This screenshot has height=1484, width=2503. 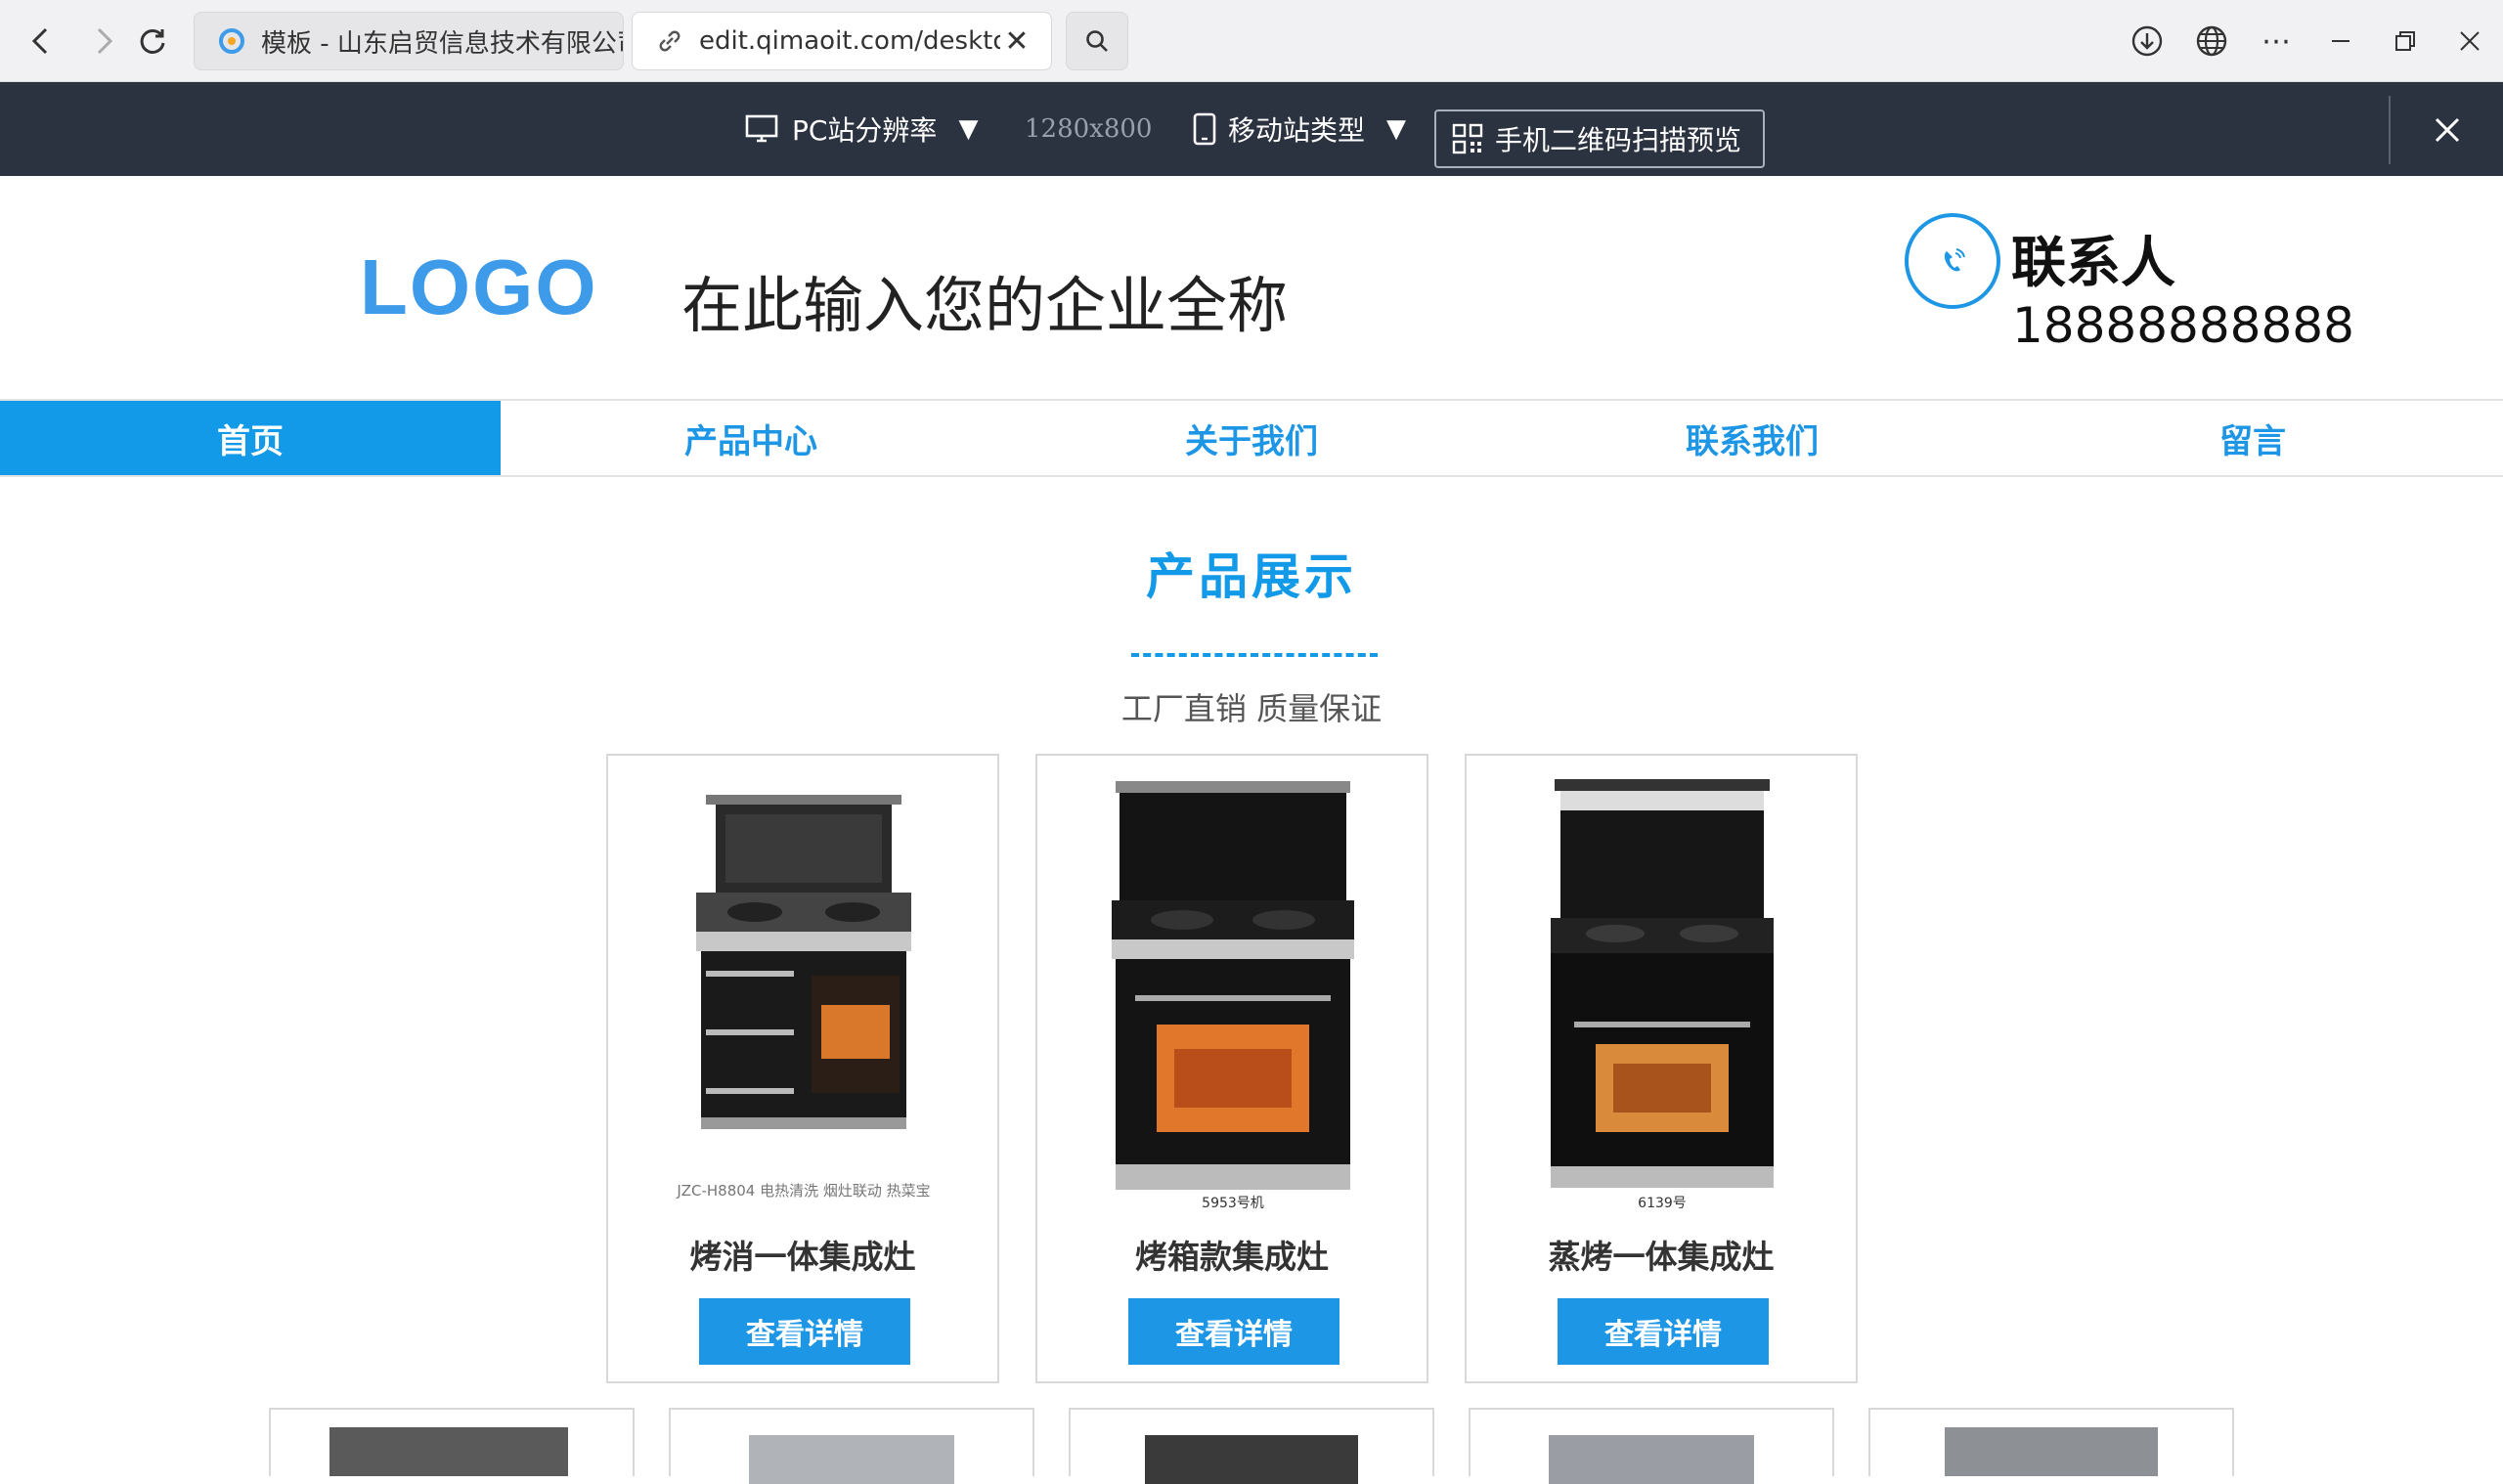 What do you see at coordinates (2447, 130) in the screenshot?
I see `close-preview-icon` at bounding box center [2447, 130].